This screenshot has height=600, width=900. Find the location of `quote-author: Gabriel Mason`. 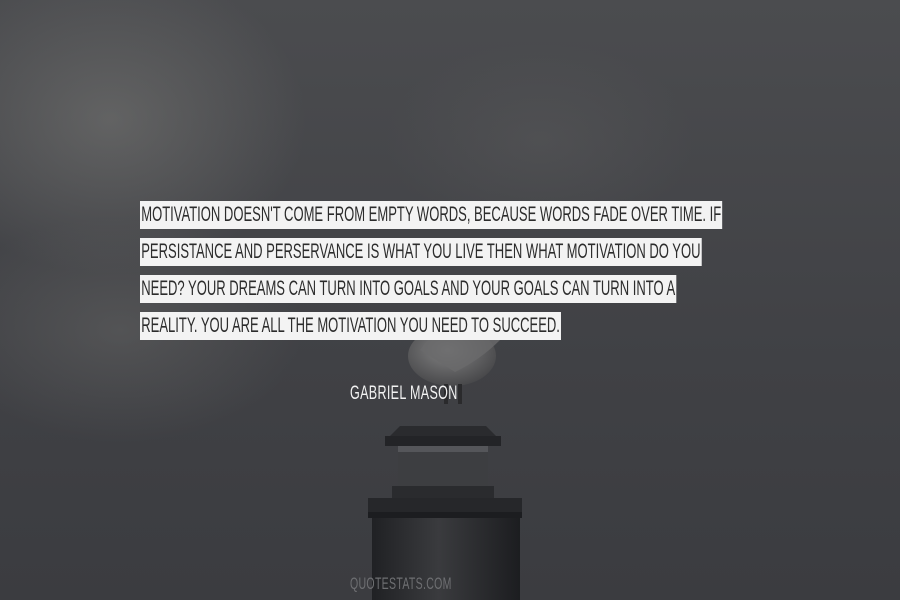

quote-author: Gabriel Mason is located at coordinates (404, 393).